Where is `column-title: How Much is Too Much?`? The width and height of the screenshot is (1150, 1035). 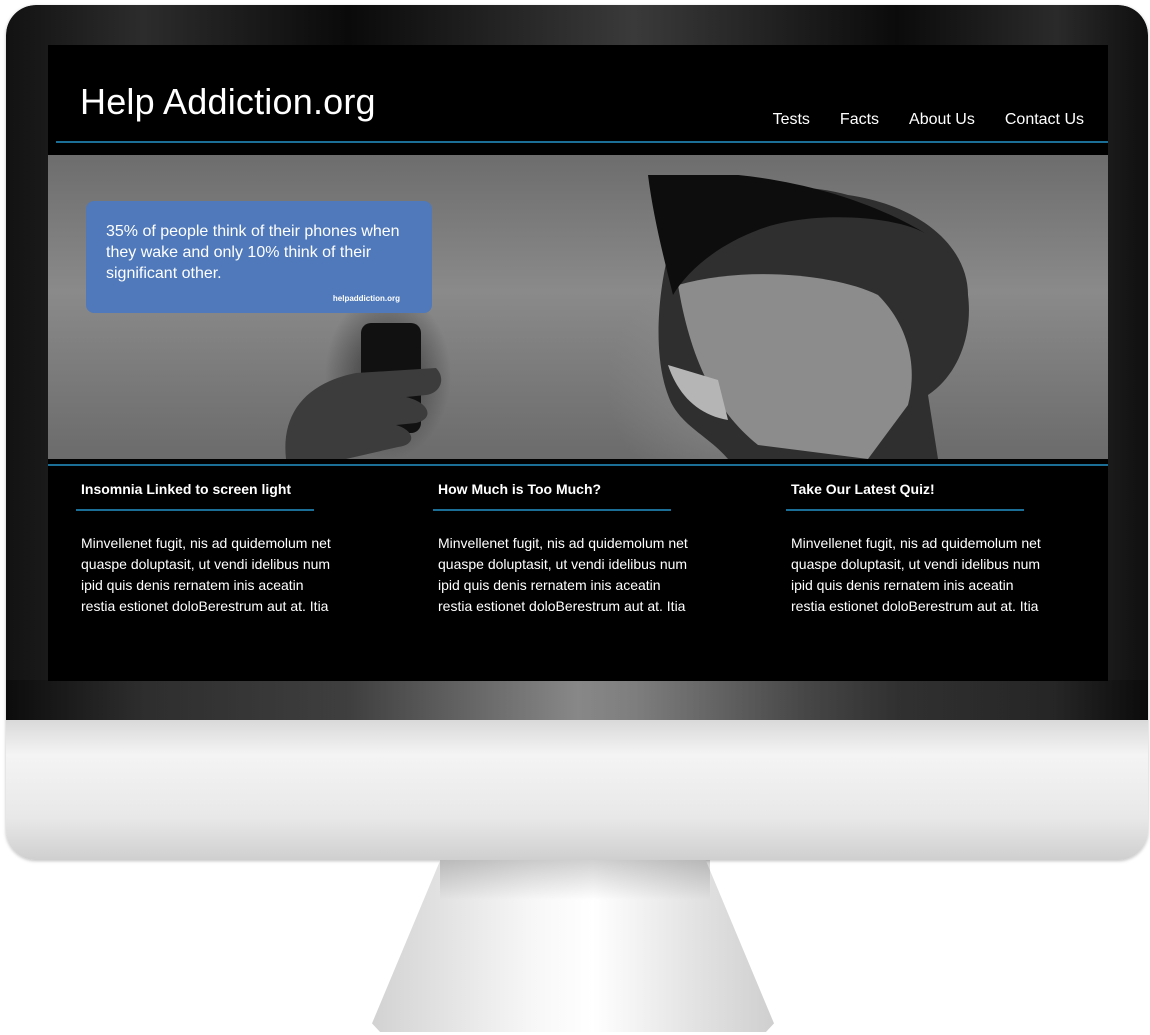
column-title: How Much is Too Much? is located at coordinates (563, 489).